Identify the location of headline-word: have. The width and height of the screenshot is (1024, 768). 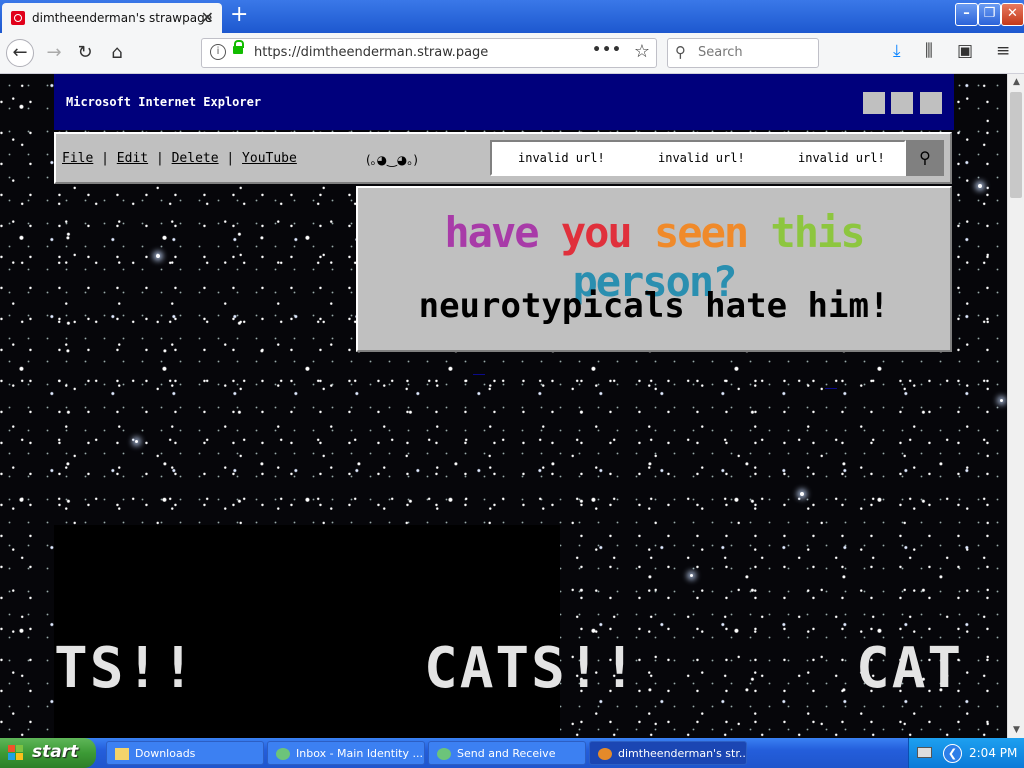
(491, 232).